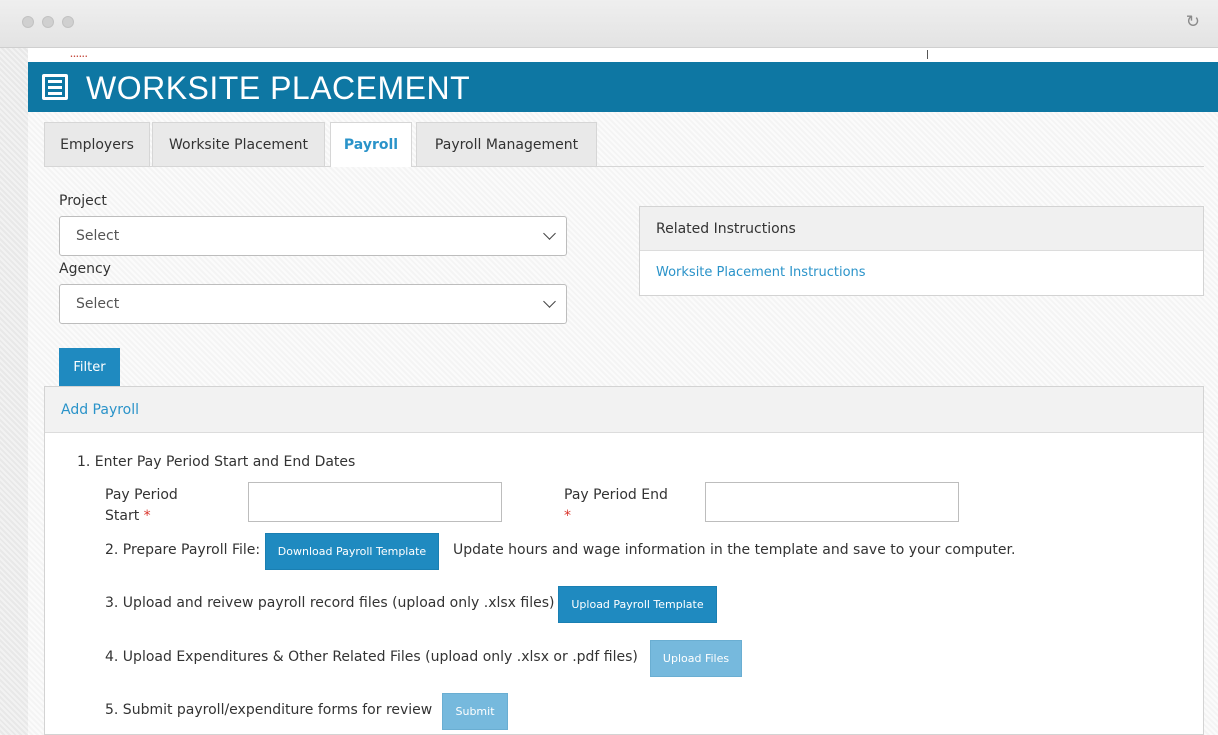 This screenshot has width=1218, height=735. What do you see at coordinates (141, 506) in the screenshot?
I see `pay-period-start-label: Pay Period Start *` at bounding box center [141, 506].